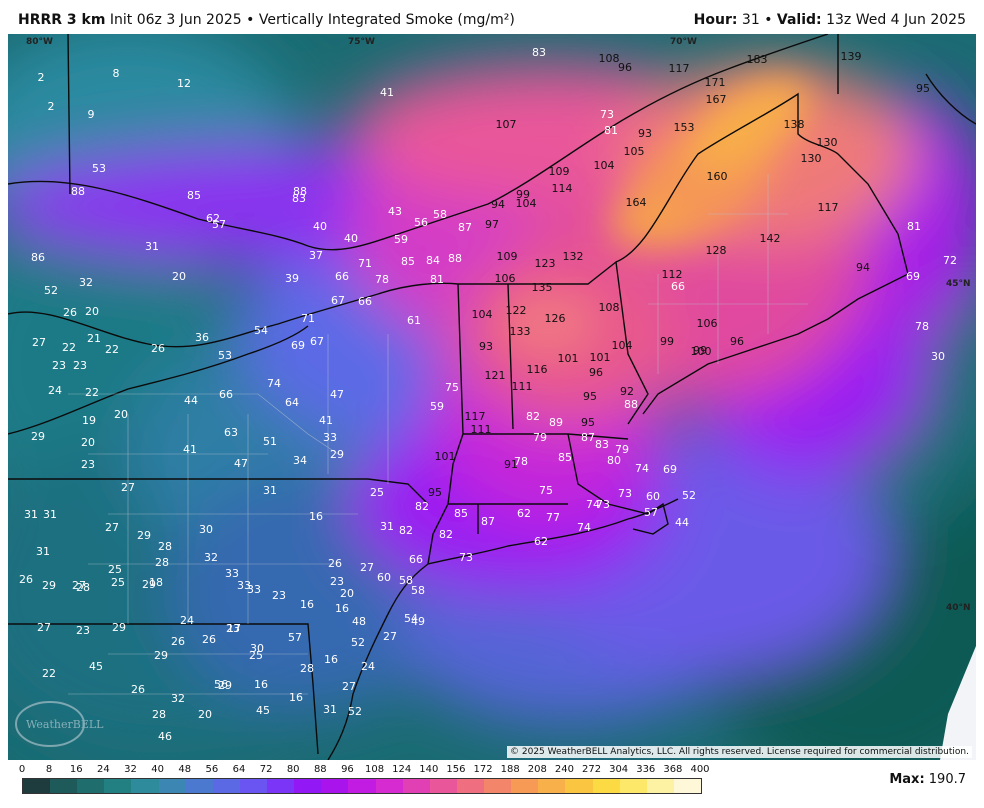 The width and height of the screenshot is (984, 808). I want to click on smoke-value-label: 74, so click(642, 468).